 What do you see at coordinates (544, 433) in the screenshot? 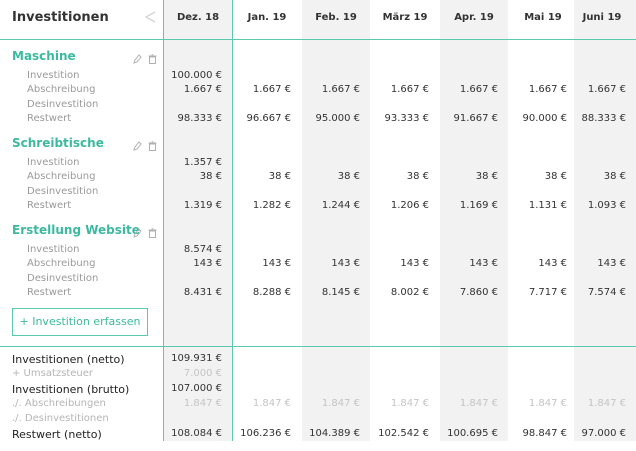
I see `summary-value-cell: 98.847 €` at bounding box center [544, 433].